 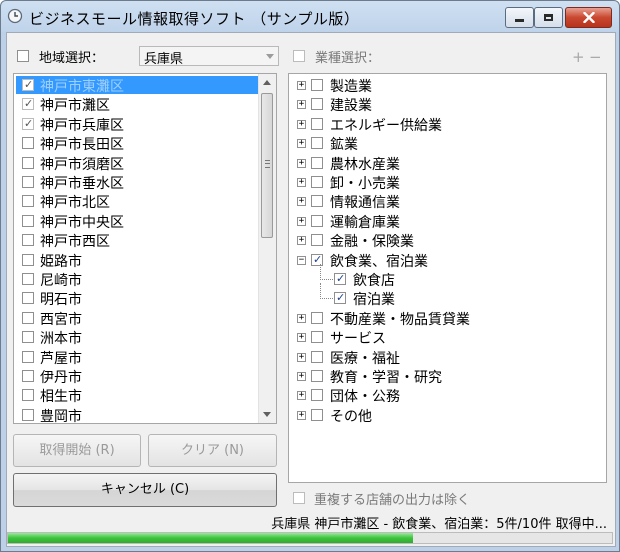 What do you see at coordinates (447, 240) in the screenshot?
I see `industry-node: + 金融・保険業` at bounding box center [447, 240].